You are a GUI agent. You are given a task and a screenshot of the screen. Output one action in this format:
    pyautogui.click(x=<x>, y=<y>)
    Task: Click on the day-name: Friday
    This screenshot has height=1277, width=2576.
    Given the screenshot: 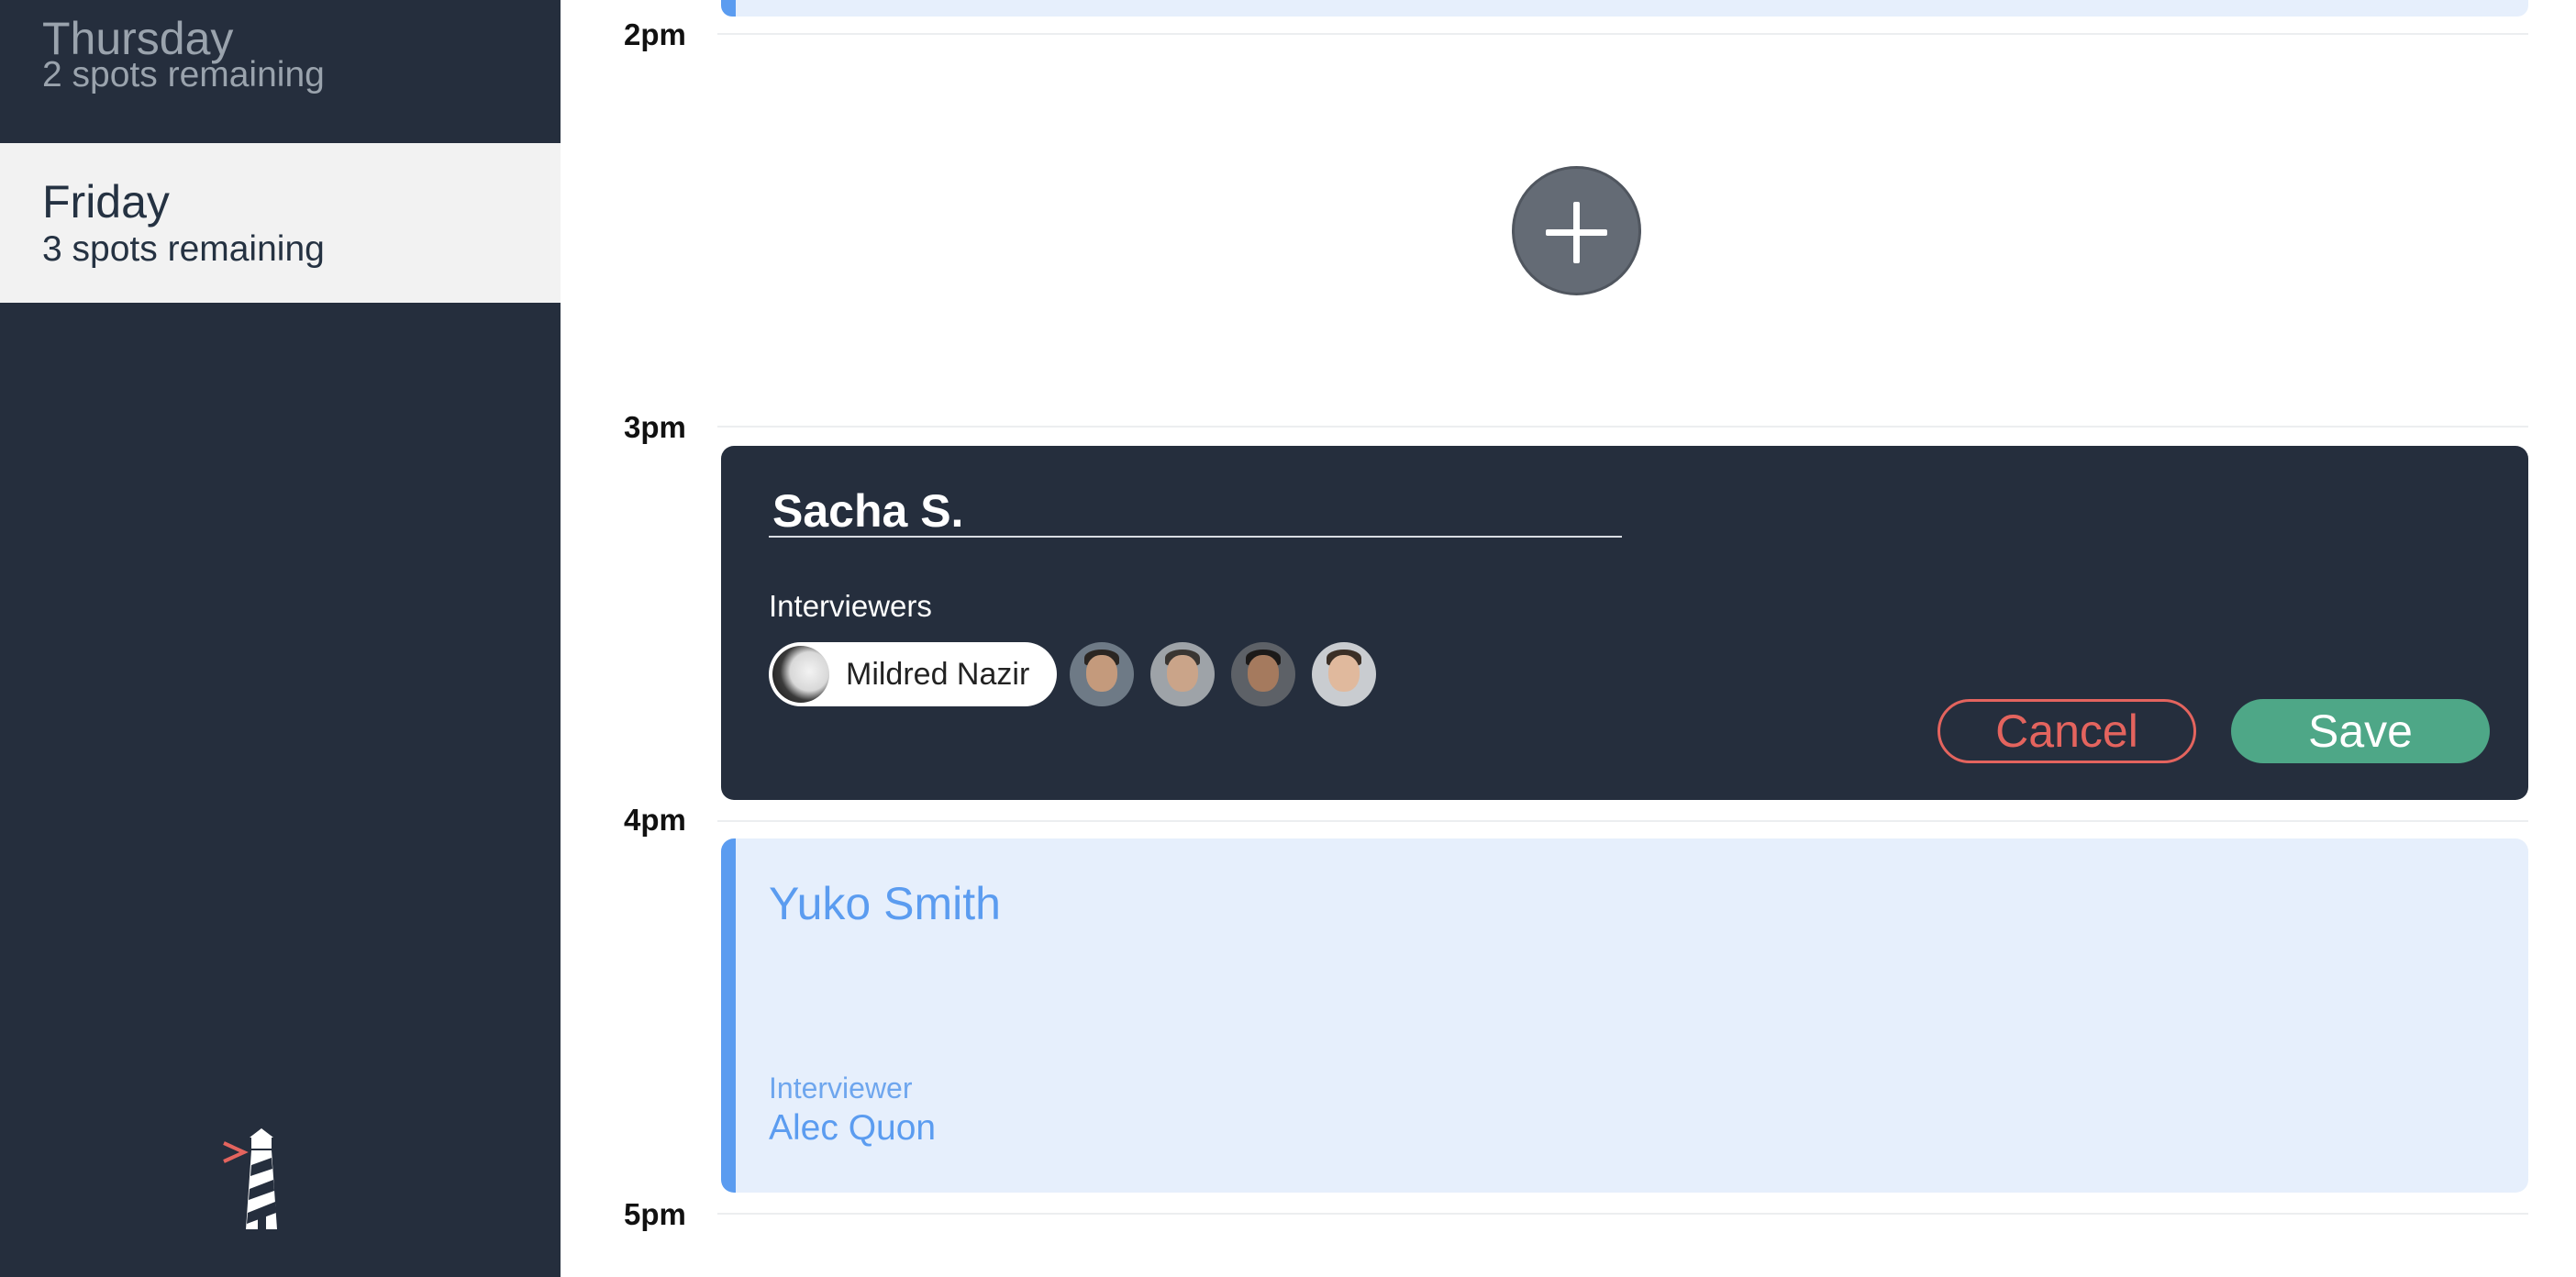 What is the action you would take?
    pyautogui.click(x=106, y=202)
    